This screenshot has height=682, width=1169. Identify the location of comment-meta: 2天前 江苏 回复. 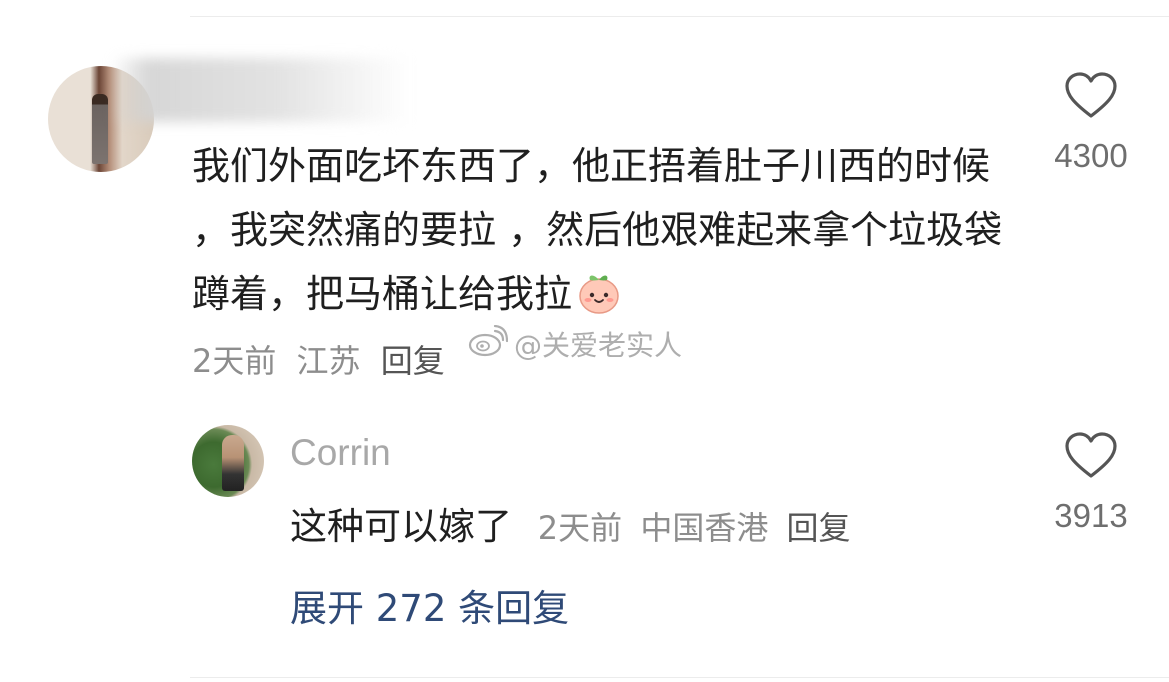
(323, 359).